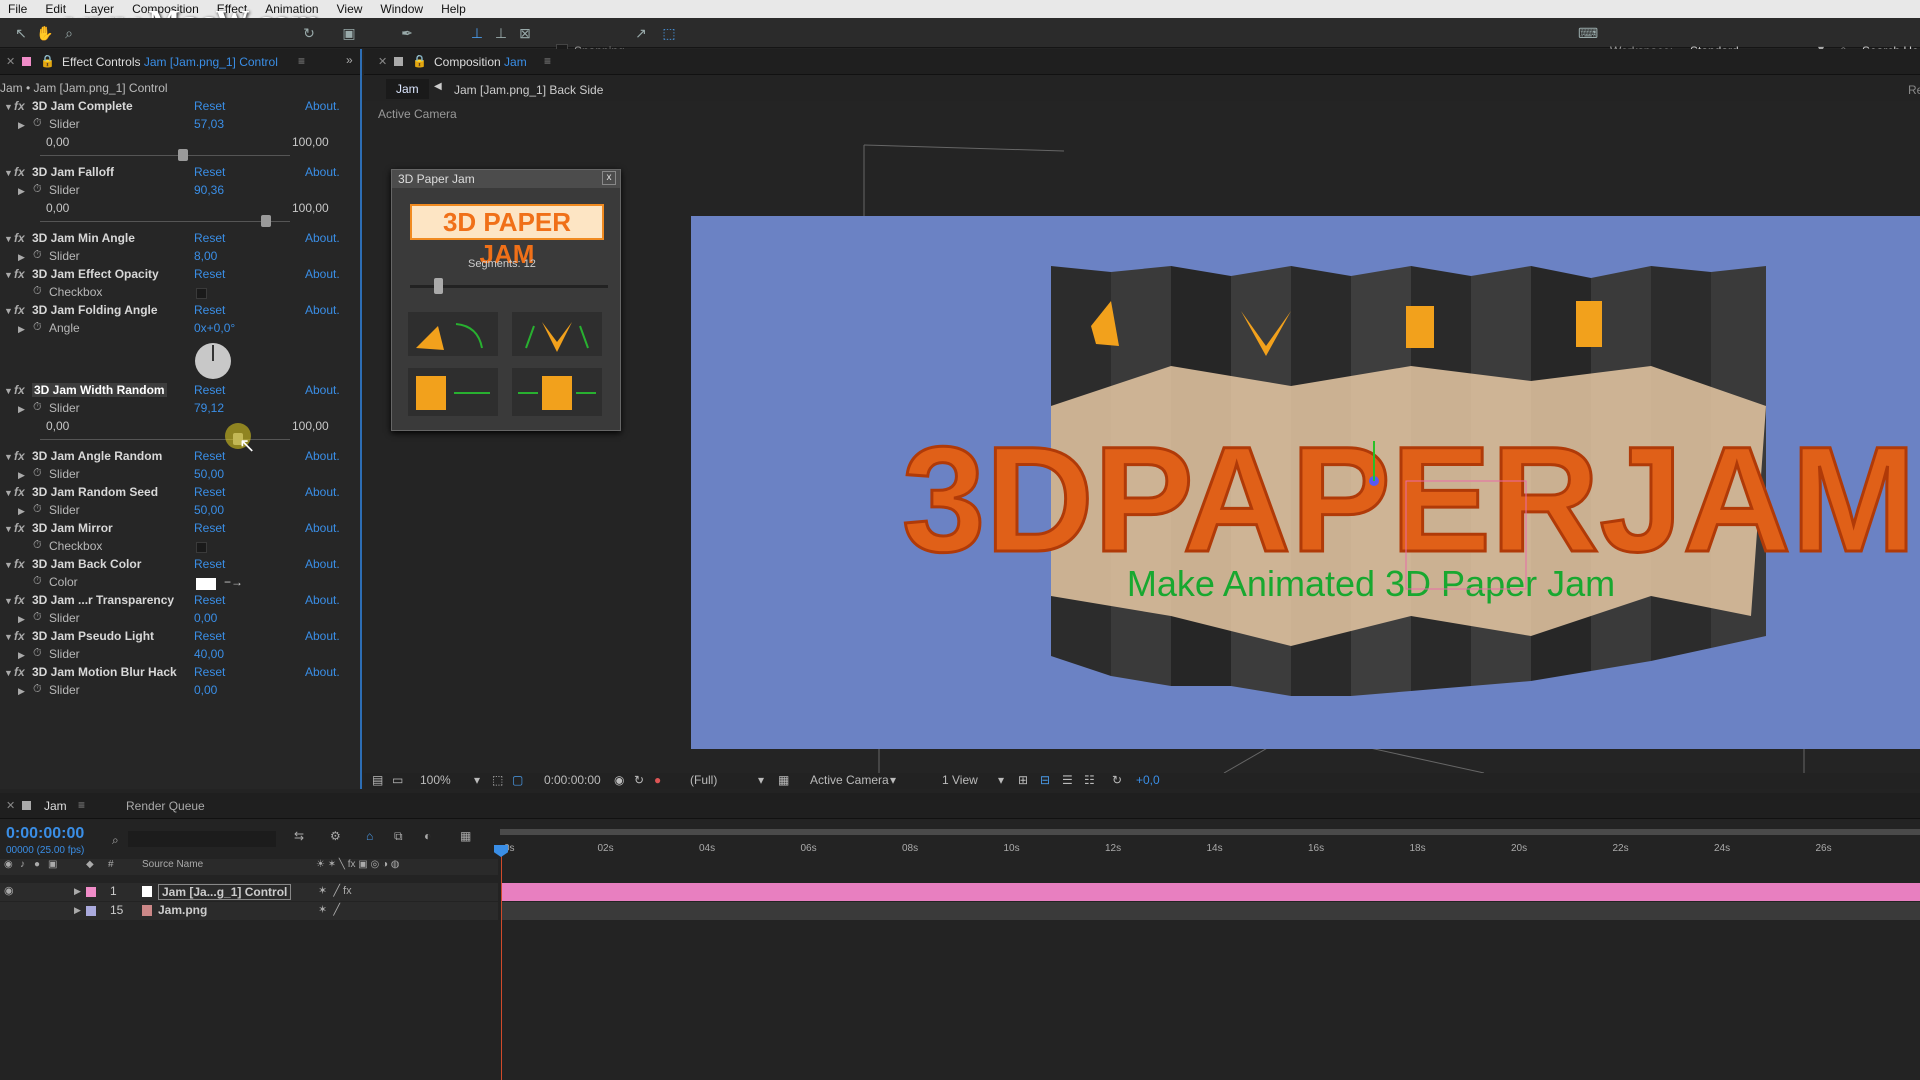  What do you see at coordinates (438, 86) in the screenshot?
I see `chevron-left-icon: ◀` at bounding box center [438, 86].